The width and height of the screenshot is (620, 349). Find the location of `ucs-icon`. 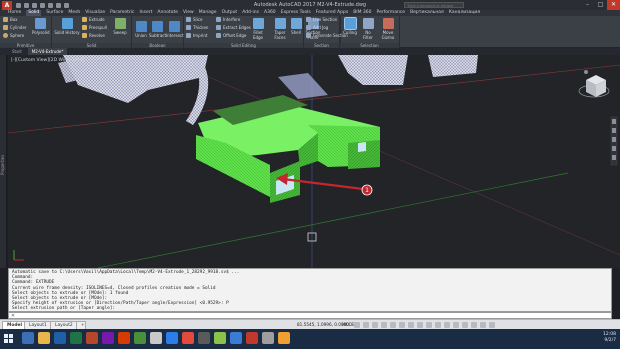

ucs-icon is located at coordinates (18, 255).